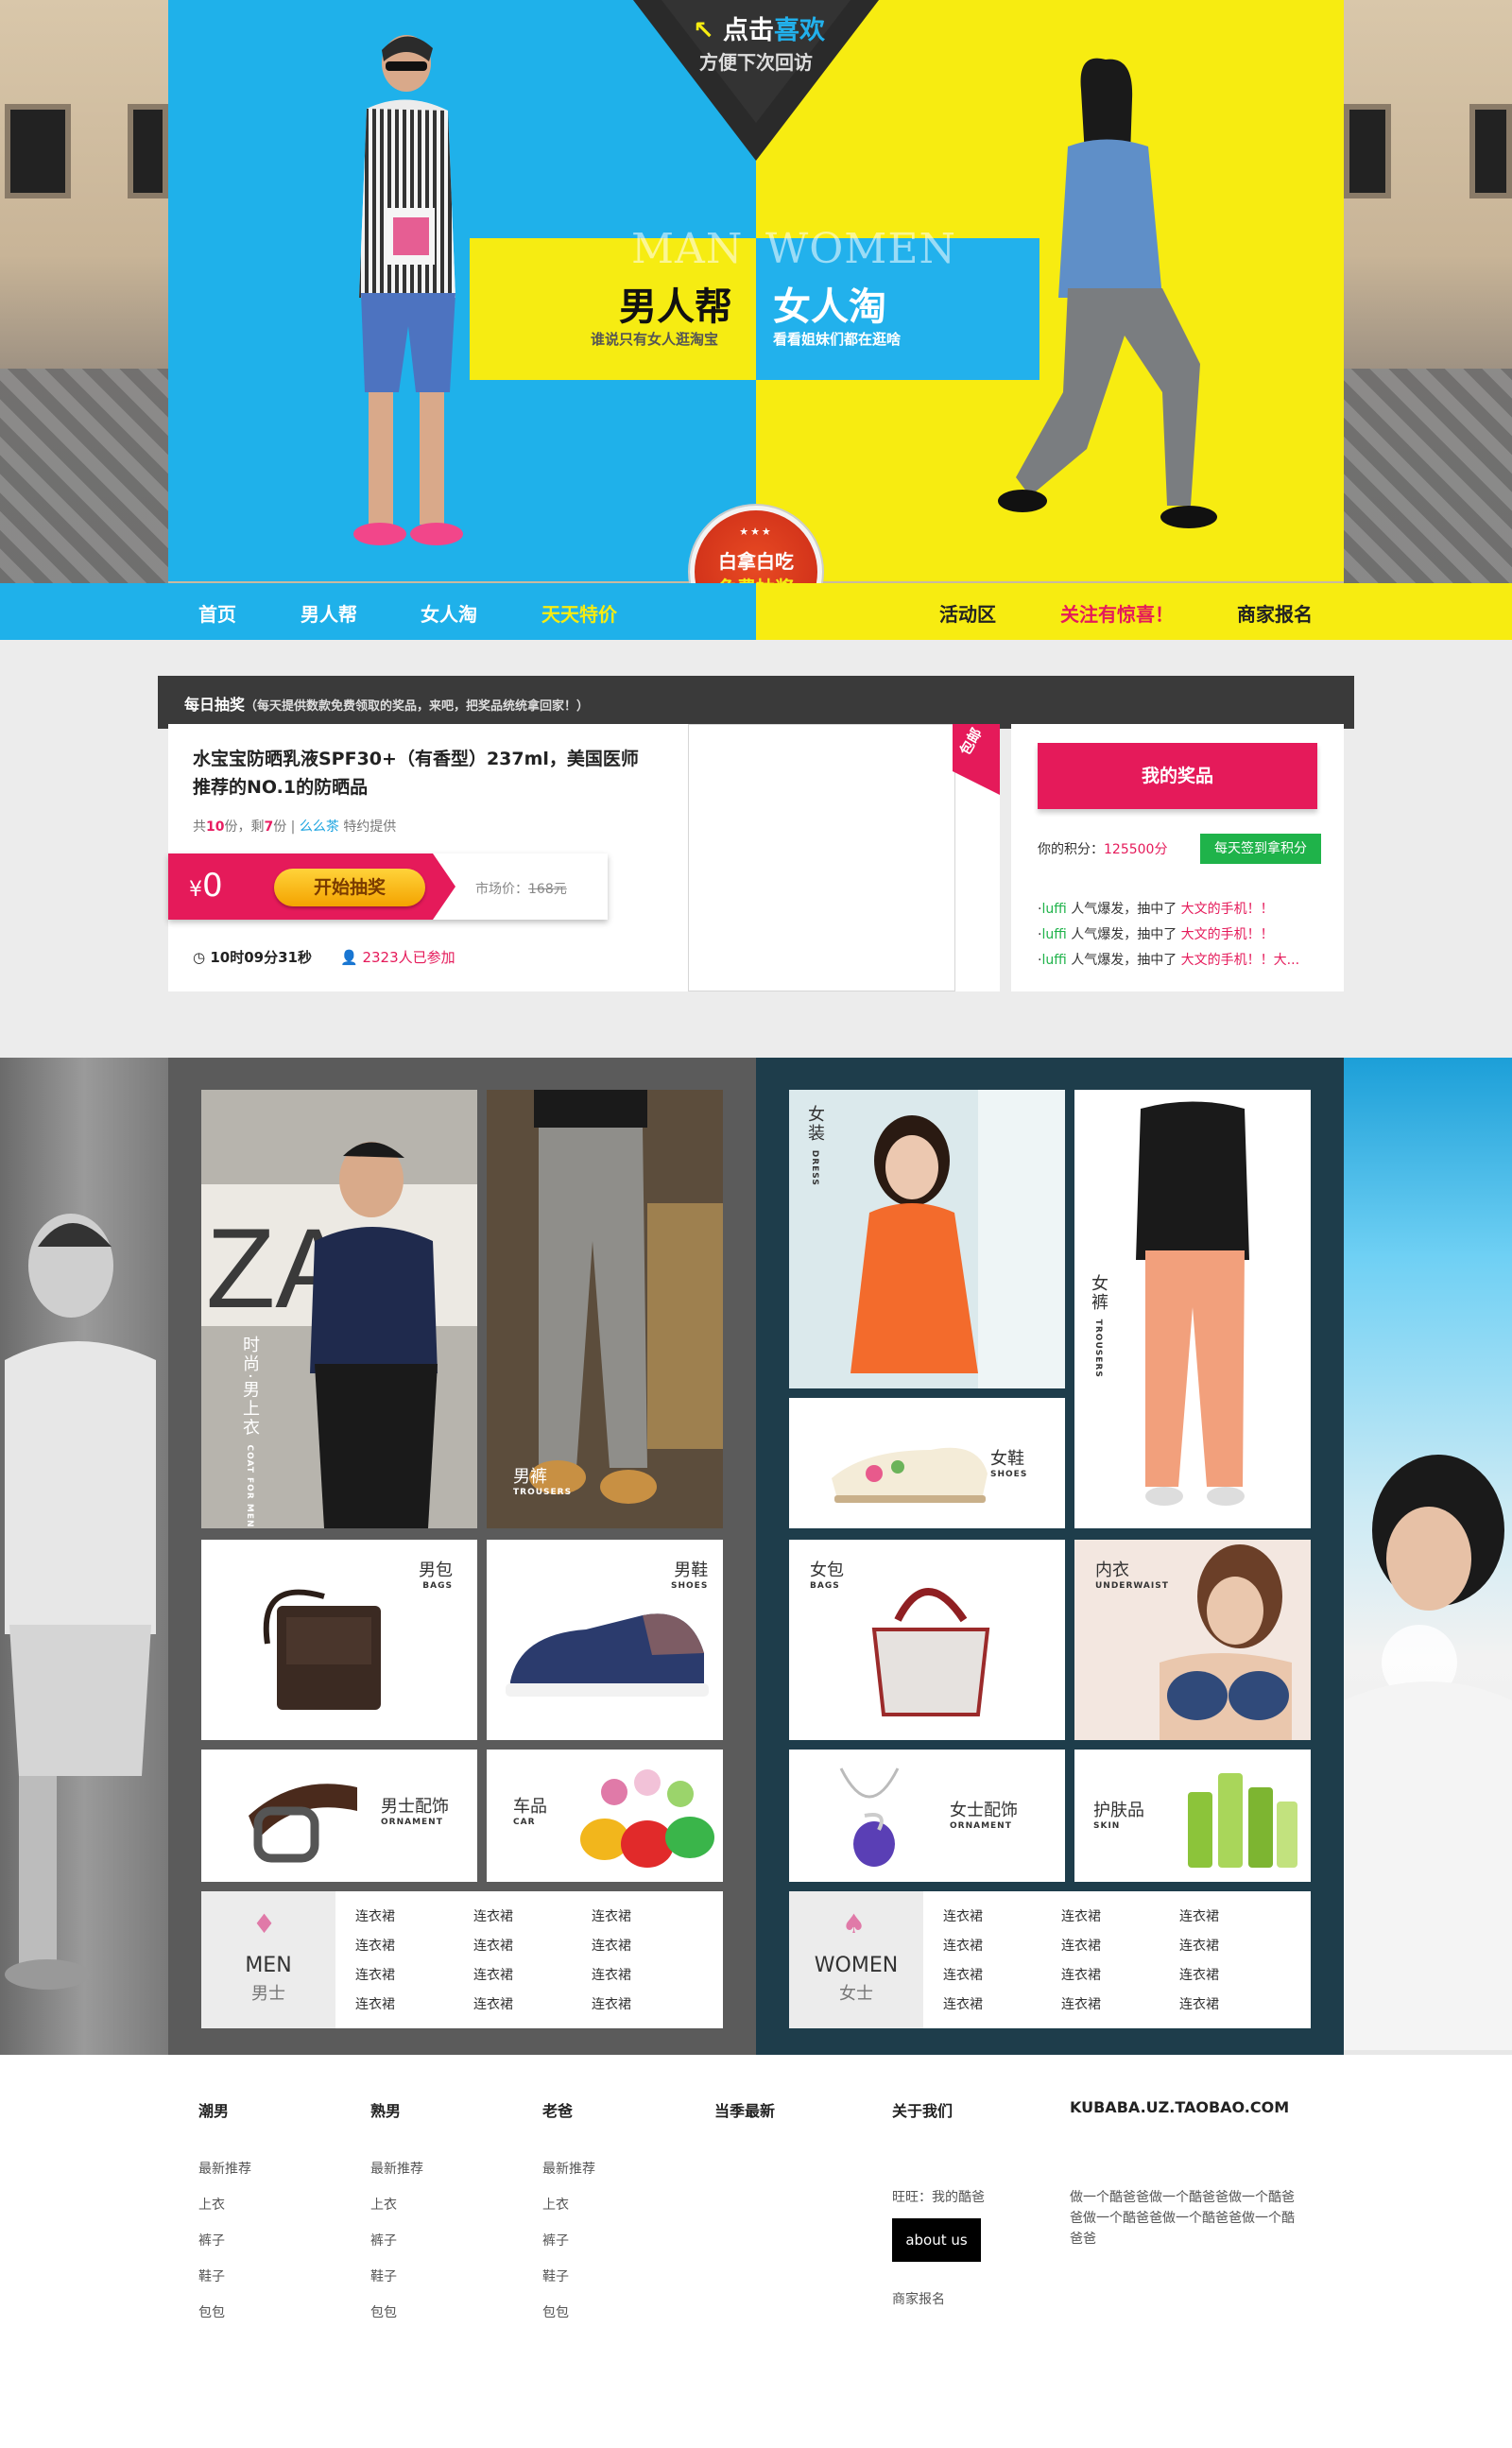  What do you see at coordinates (1275, 613) in the screenshot?
I see `nav-item-merchant: 商家报名` at bounding box center [1275, 613].